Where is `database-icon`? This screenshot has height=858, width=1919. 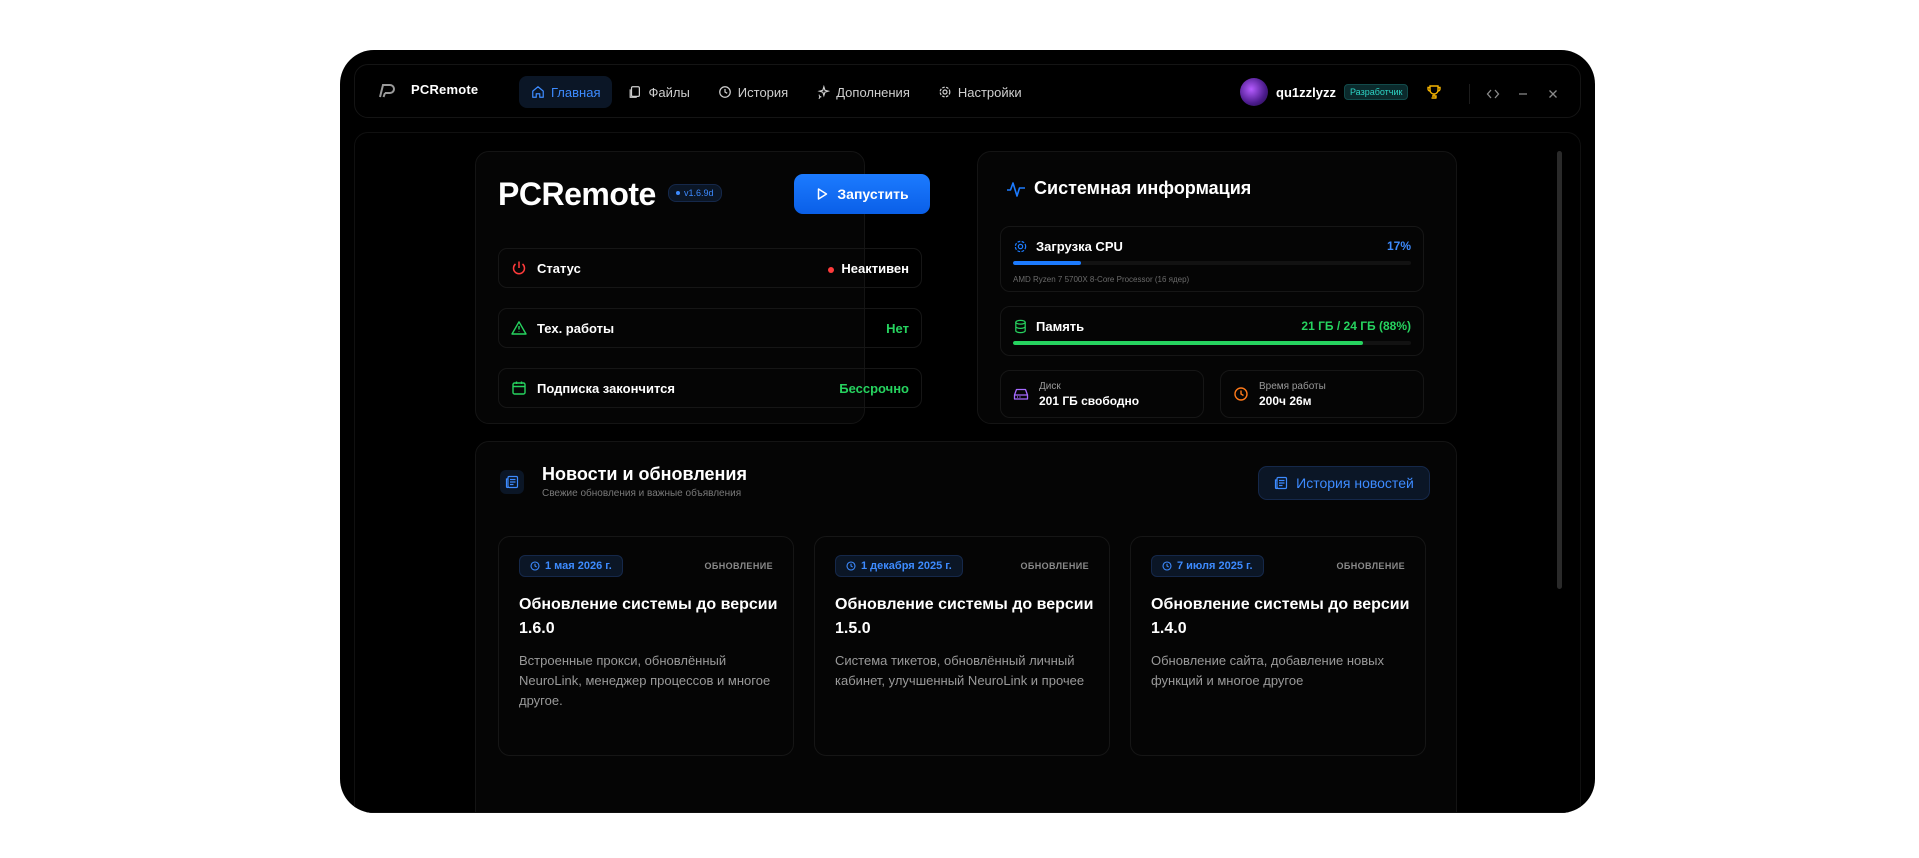
database-icon is located at coordinates (1020, 326).